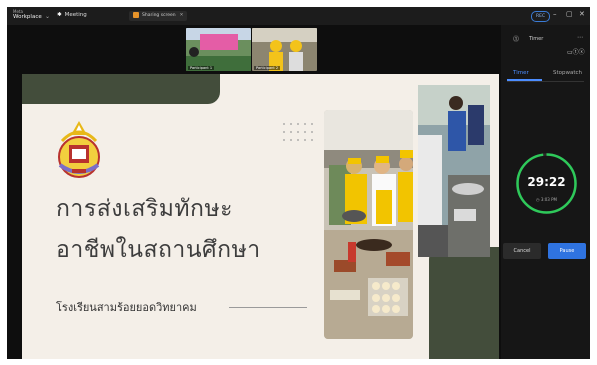  I want to click on timer-end-time: ◷ 3:03 PM, so click(546, 199).